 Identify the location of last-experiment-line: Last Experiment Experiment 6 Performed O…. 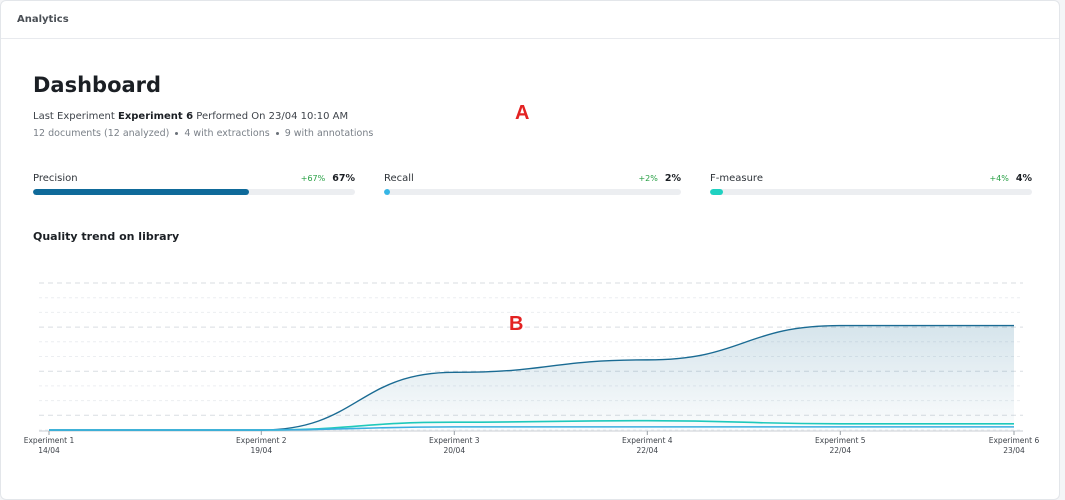
(190, 116).